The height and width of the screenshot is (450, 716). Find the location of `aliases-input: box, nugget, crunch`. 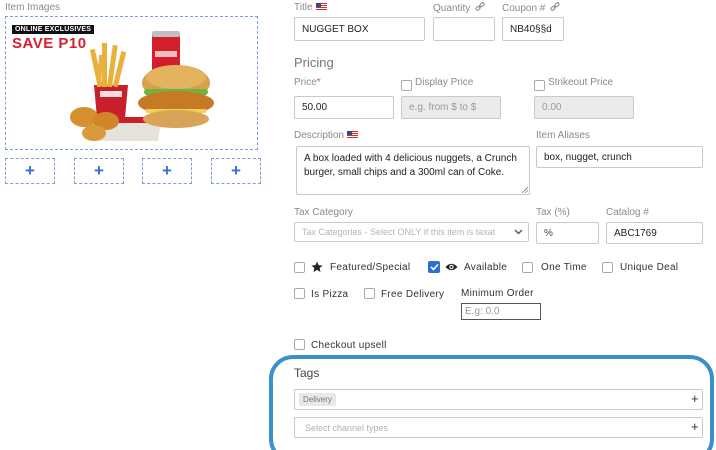

aliases-input: box, nugget, crunch is located at coordinates (619, 157).